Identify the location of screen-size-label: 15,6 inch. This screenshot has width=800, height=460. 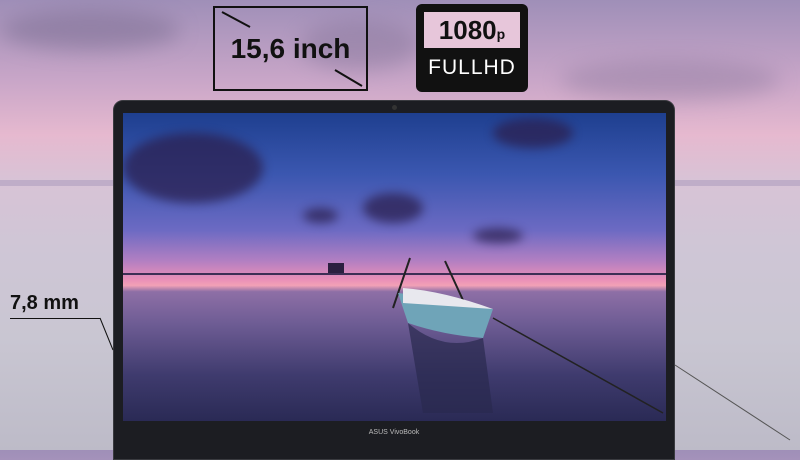
(290, 48).